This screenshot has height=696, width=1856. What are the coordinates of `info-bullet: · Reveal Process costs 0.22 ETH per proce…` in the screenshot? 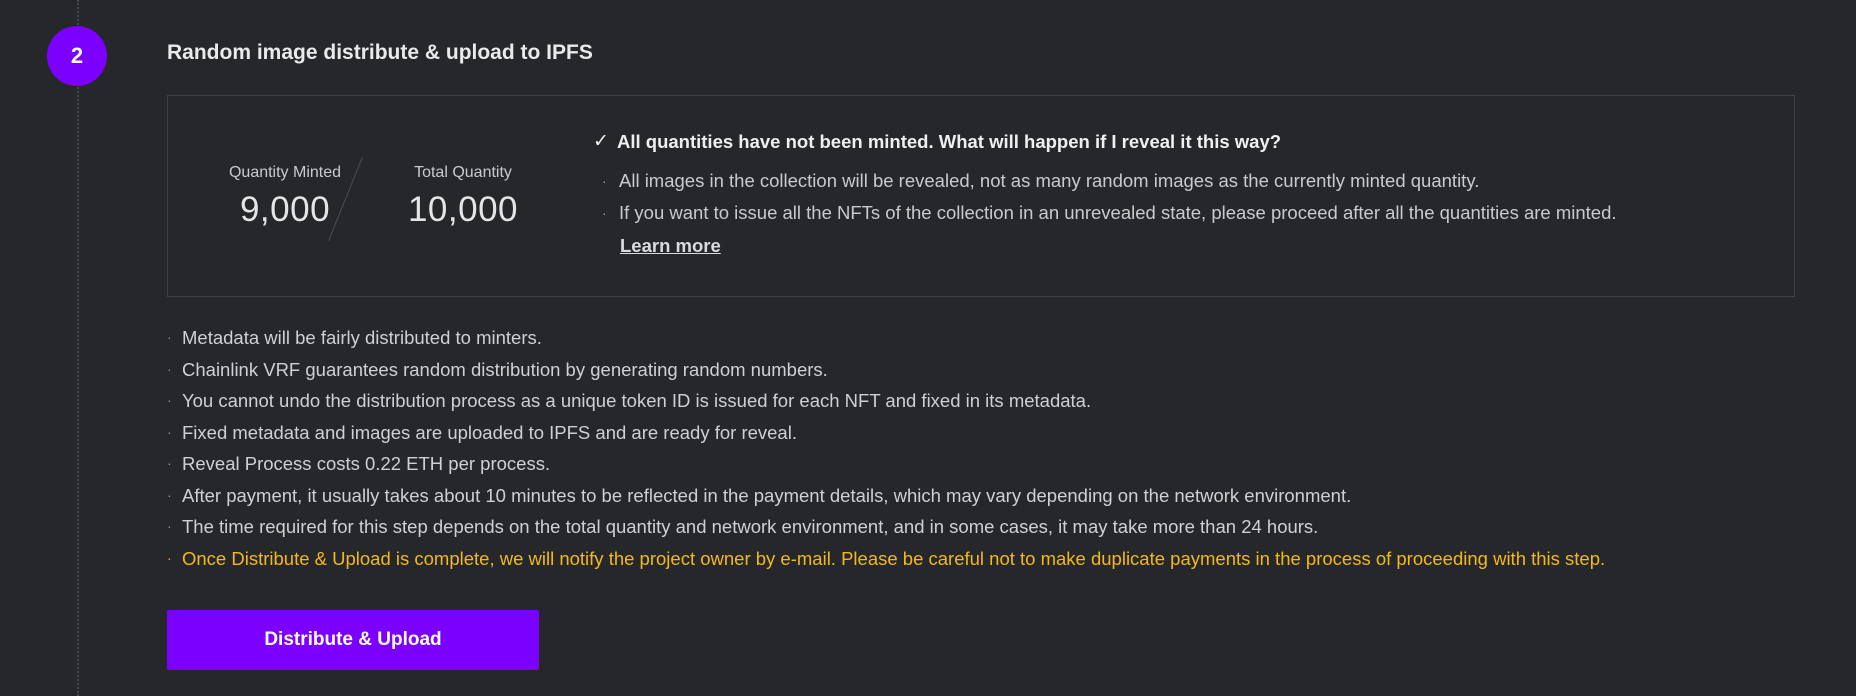 It's located at (359, 463).